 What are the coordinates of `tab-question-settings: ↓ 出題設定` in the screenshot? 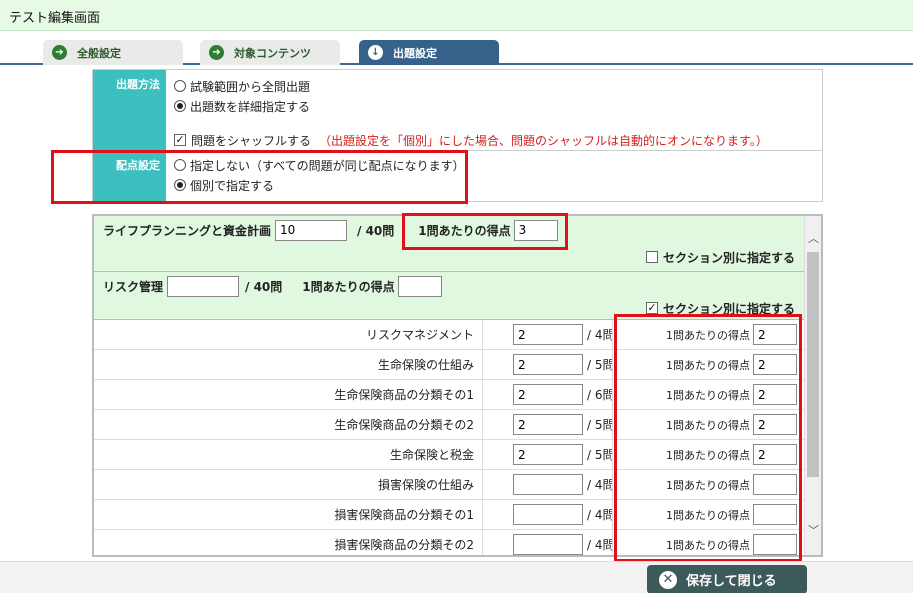 It's located at (429, 52).